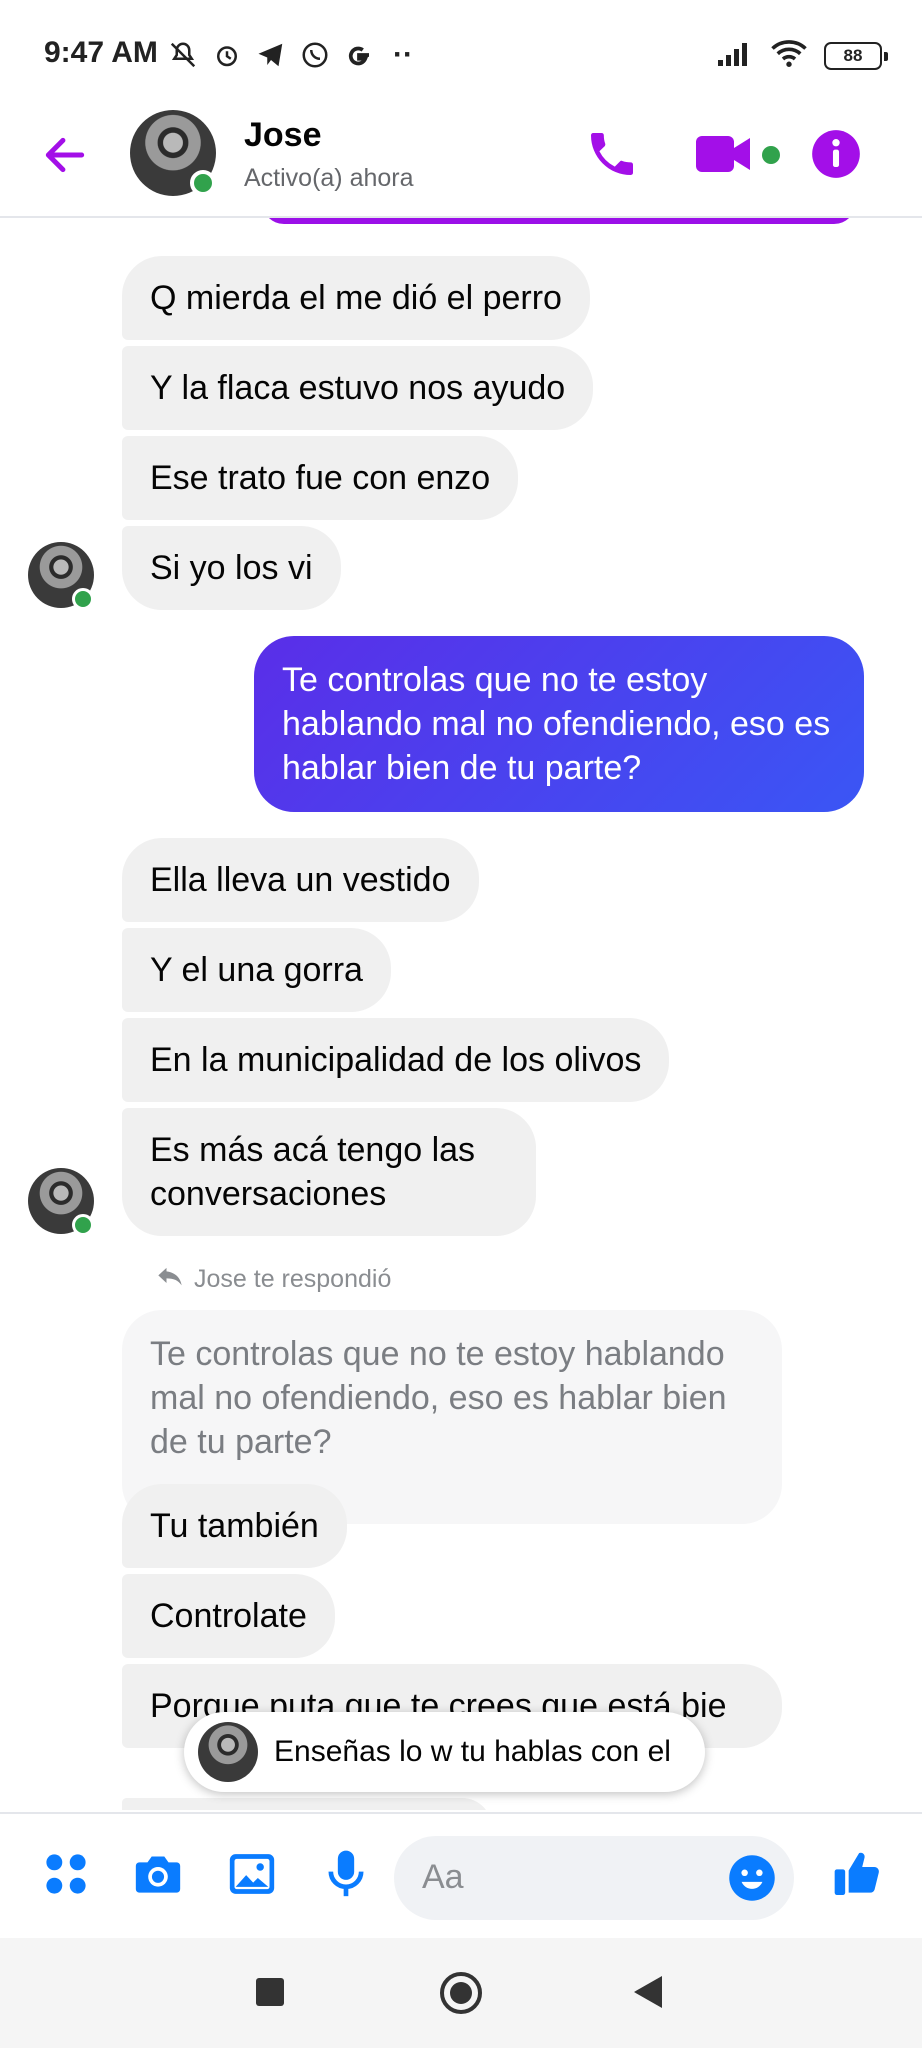  I want to click on reply-header: Jose te respondió, so click(273, 1279).